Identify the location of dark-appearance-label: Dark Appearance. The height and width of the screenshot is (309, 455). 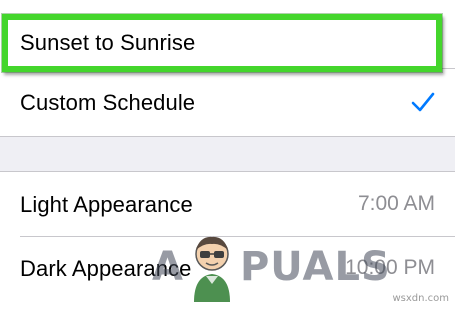
(106, 268).